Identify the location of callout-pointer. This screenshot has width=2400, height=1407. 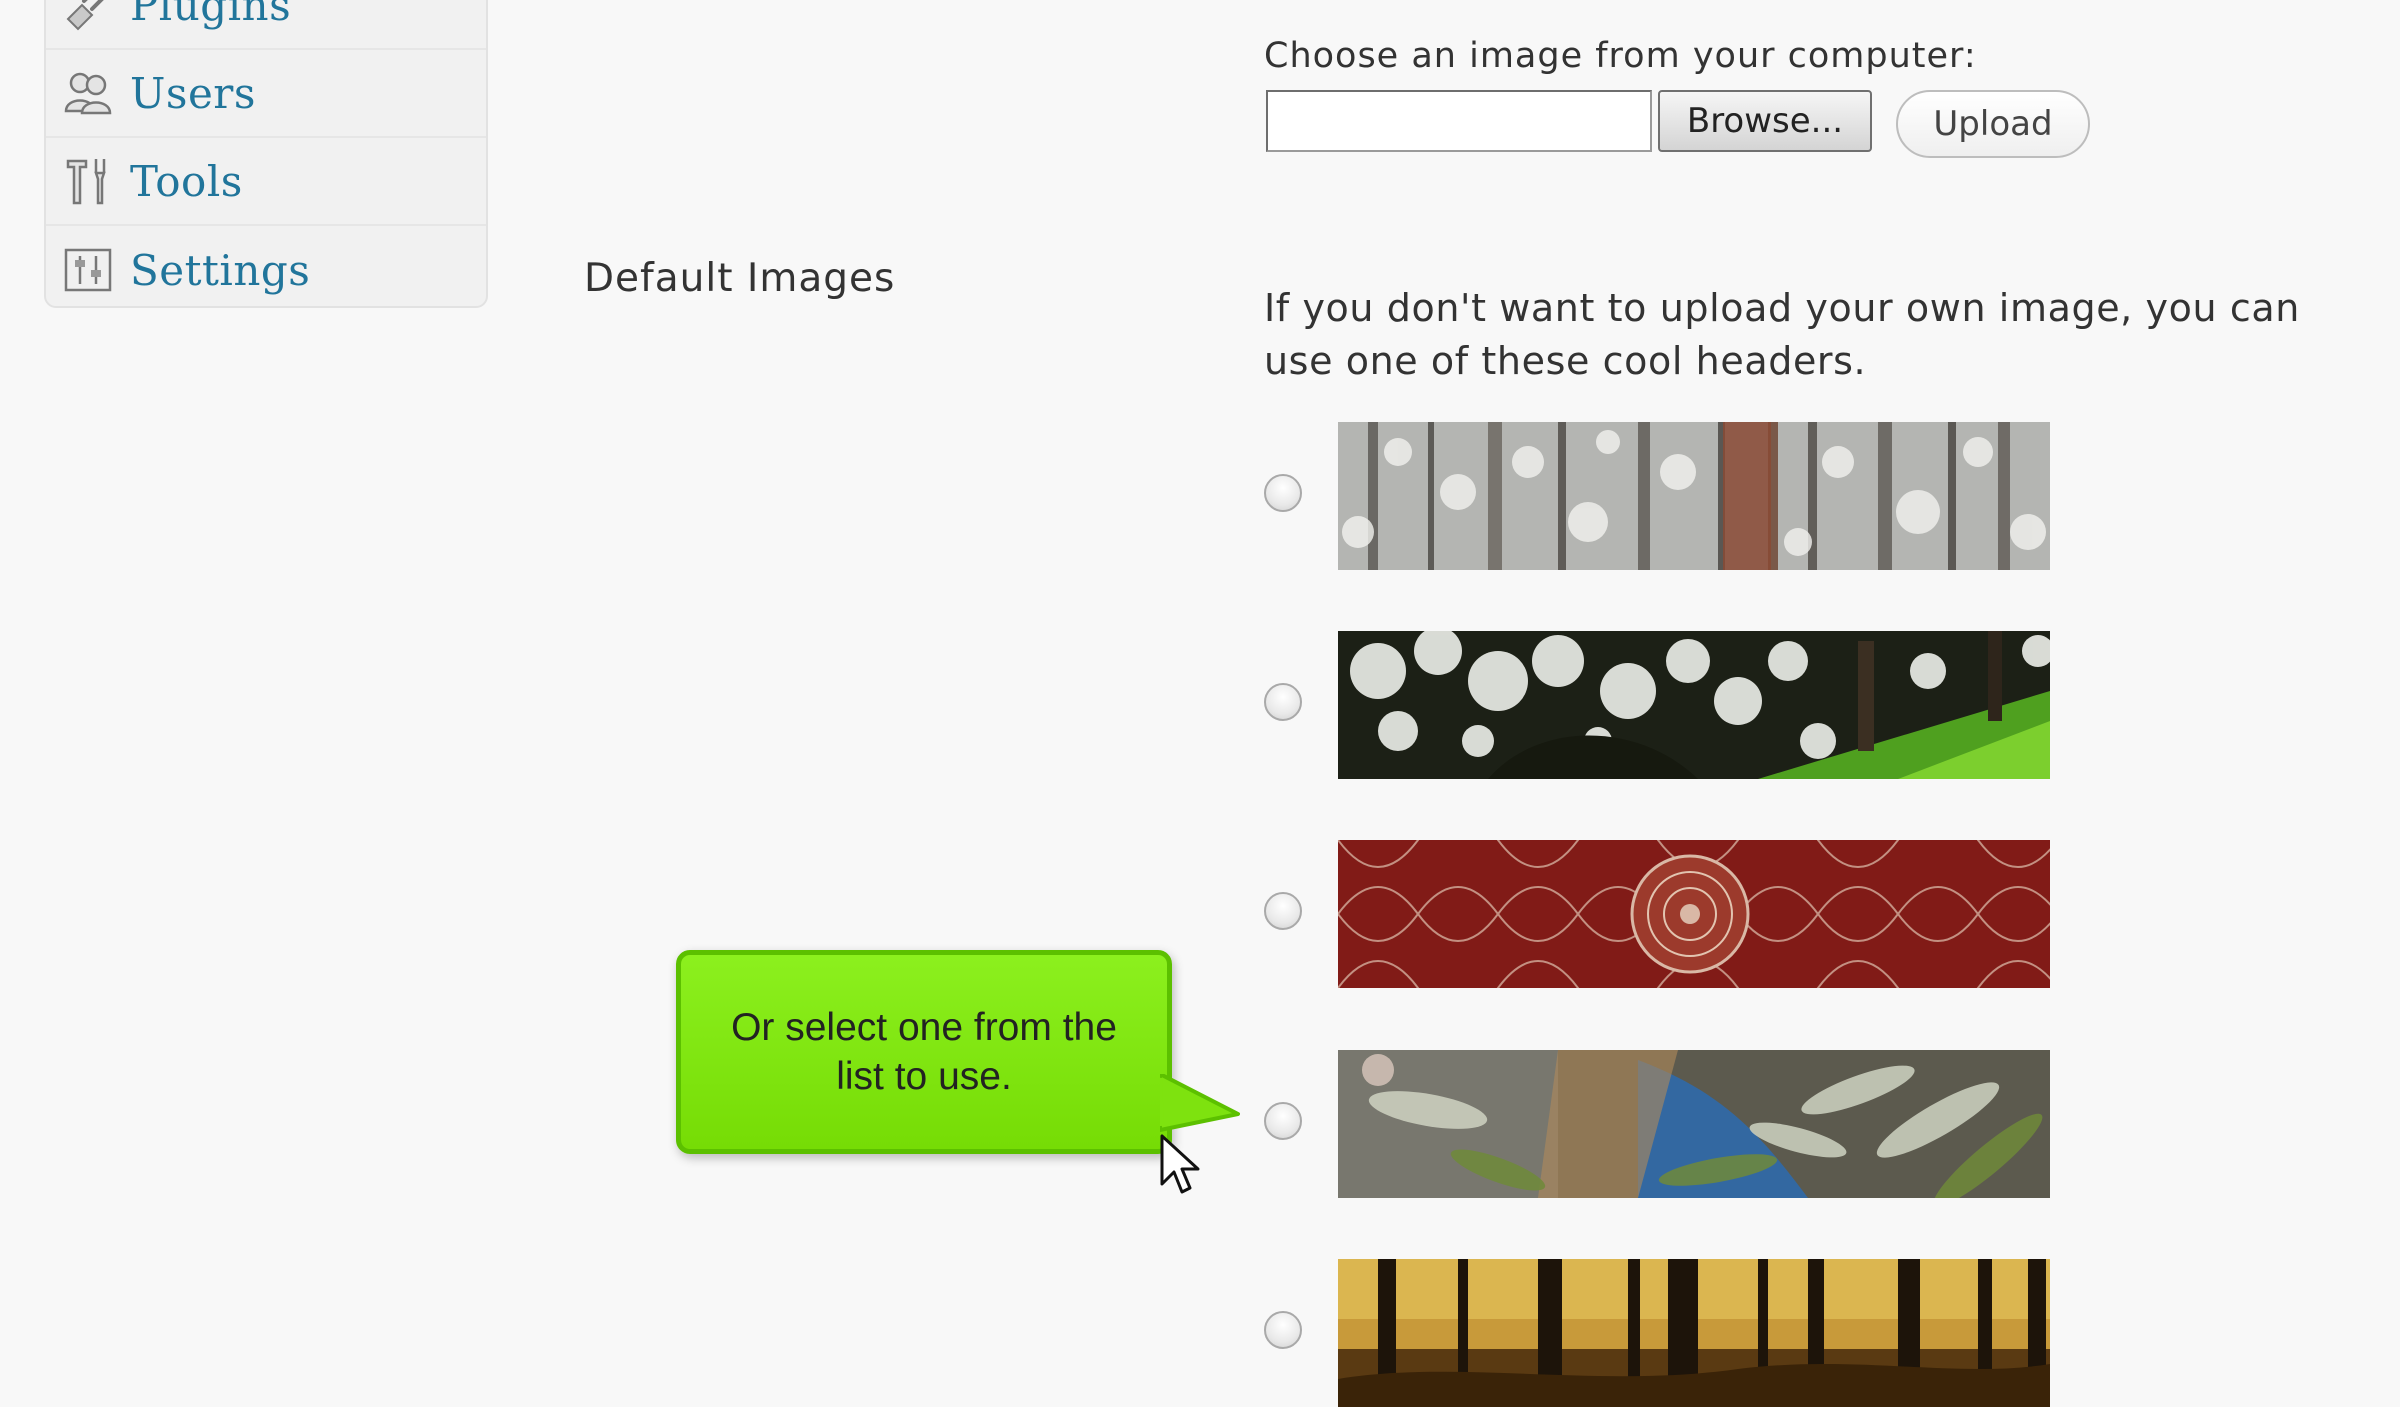
(1200, 1103).